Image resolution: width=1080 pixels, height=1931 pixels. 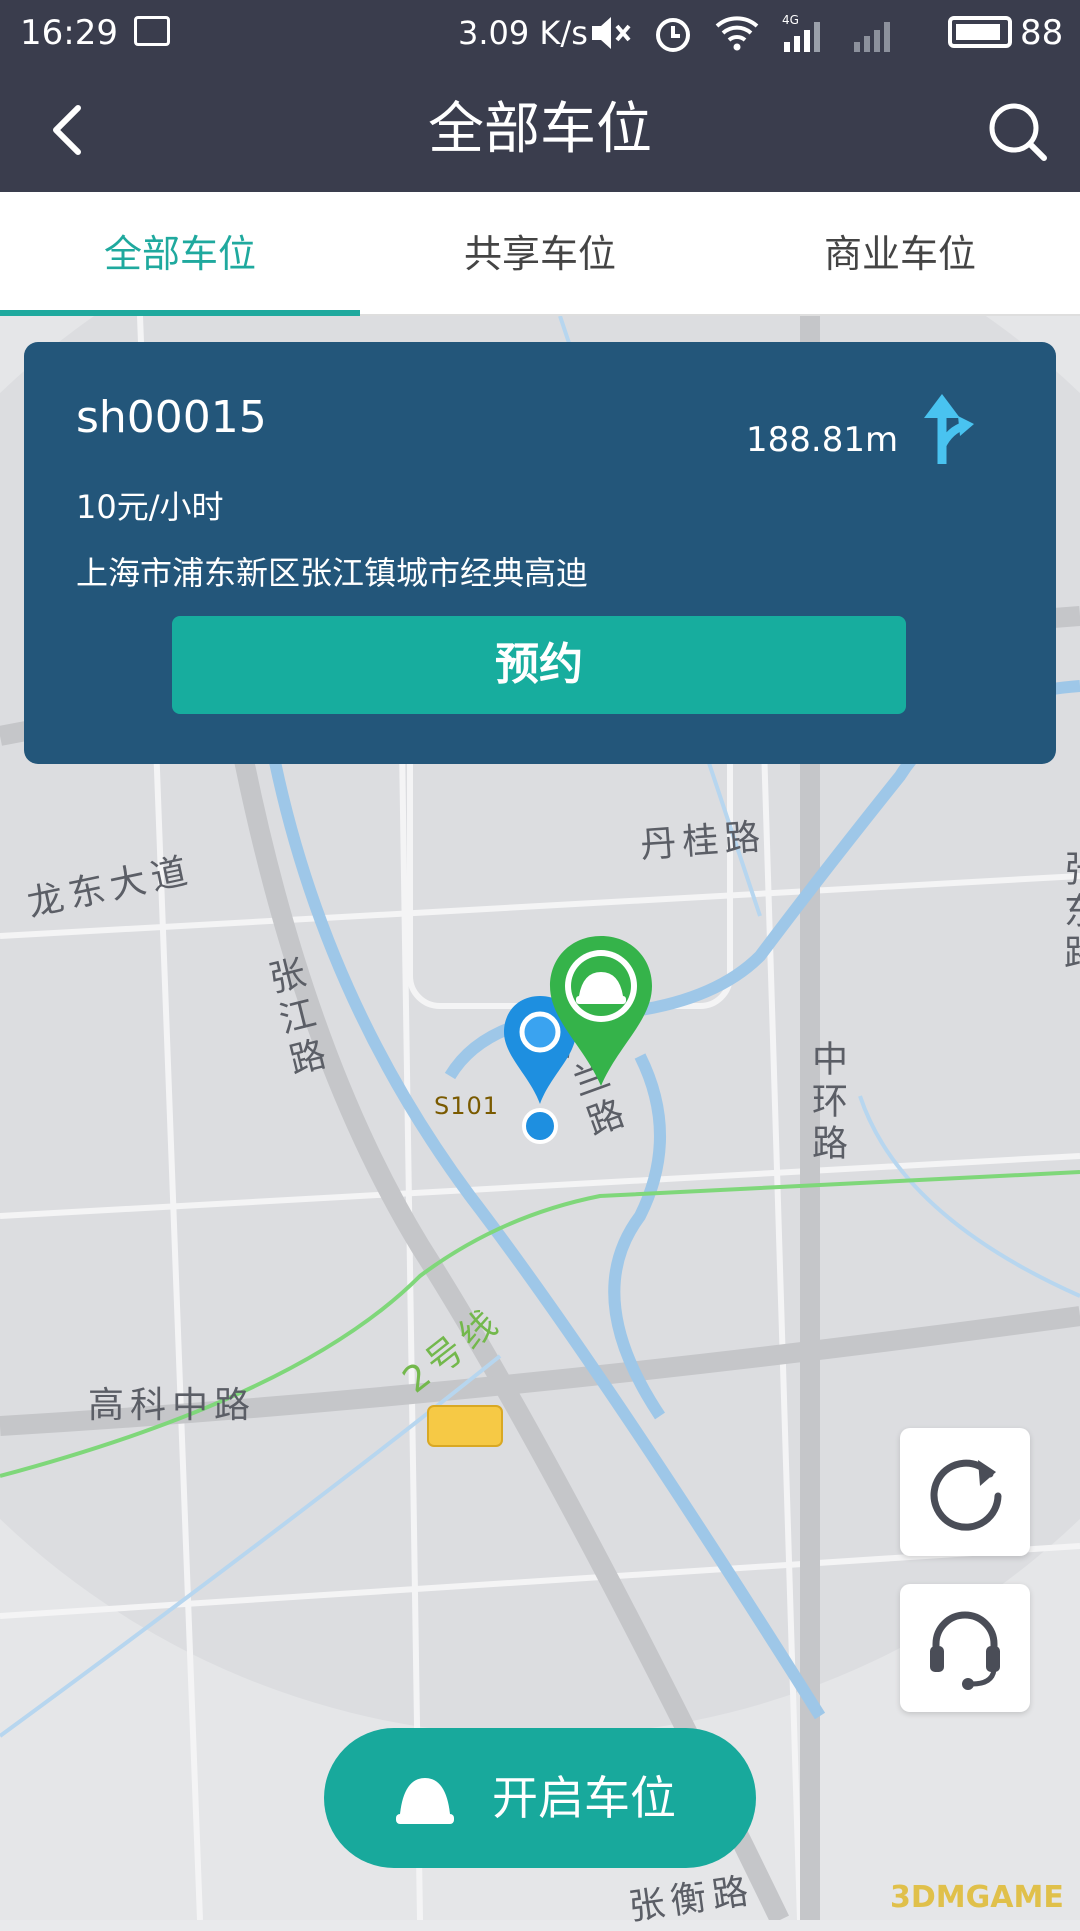 I want to click on signal-empty-icon, so click(x=872, y=37).